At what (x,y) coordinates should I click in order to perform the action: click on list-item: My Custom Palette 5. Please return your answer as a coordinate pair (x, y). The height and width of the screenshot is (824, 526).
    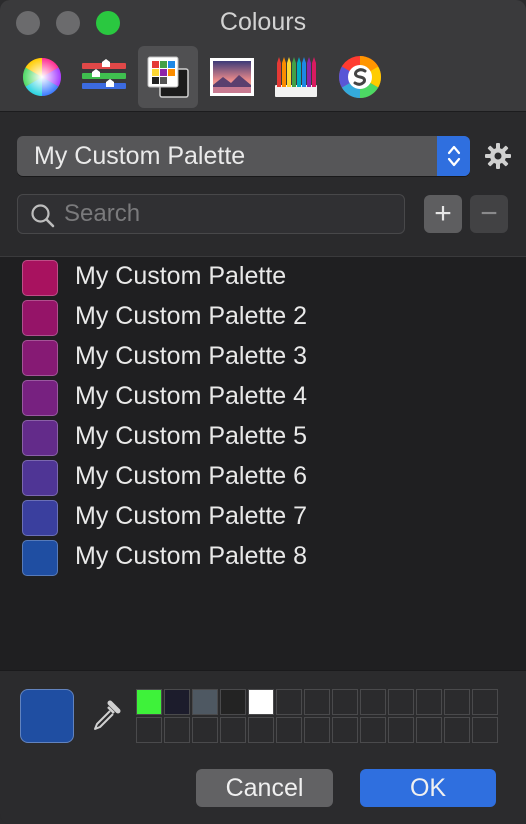
    Looking at the image, I should click on (263, 438).